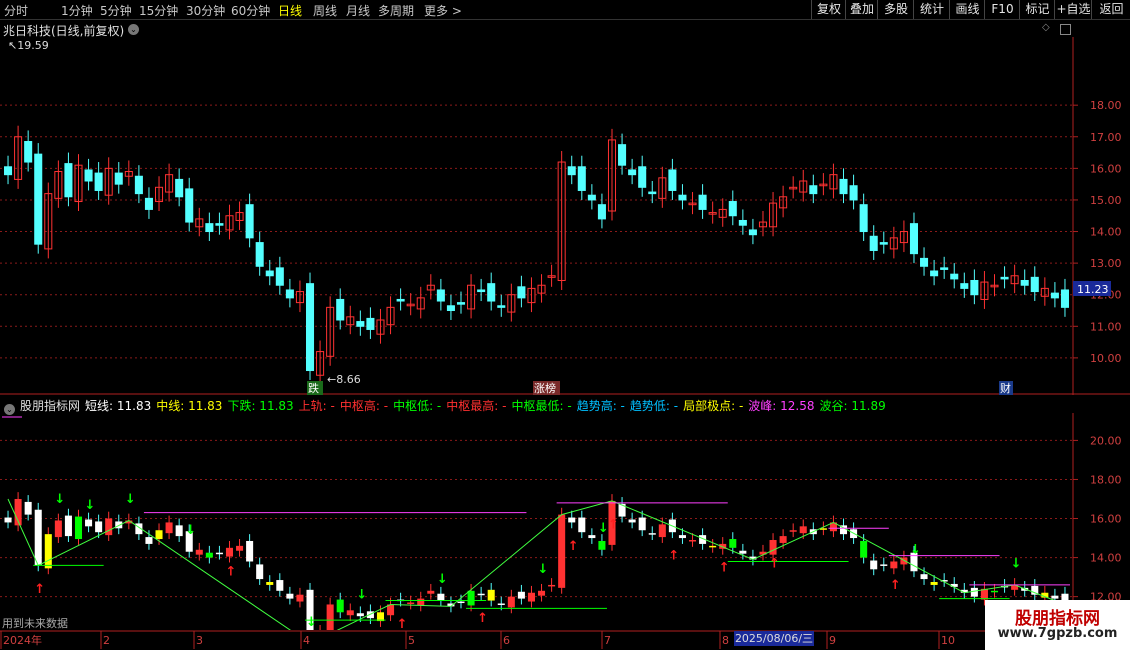  I want to click on indicator-field-3: 下跌: 11.83, so click(260, 406).